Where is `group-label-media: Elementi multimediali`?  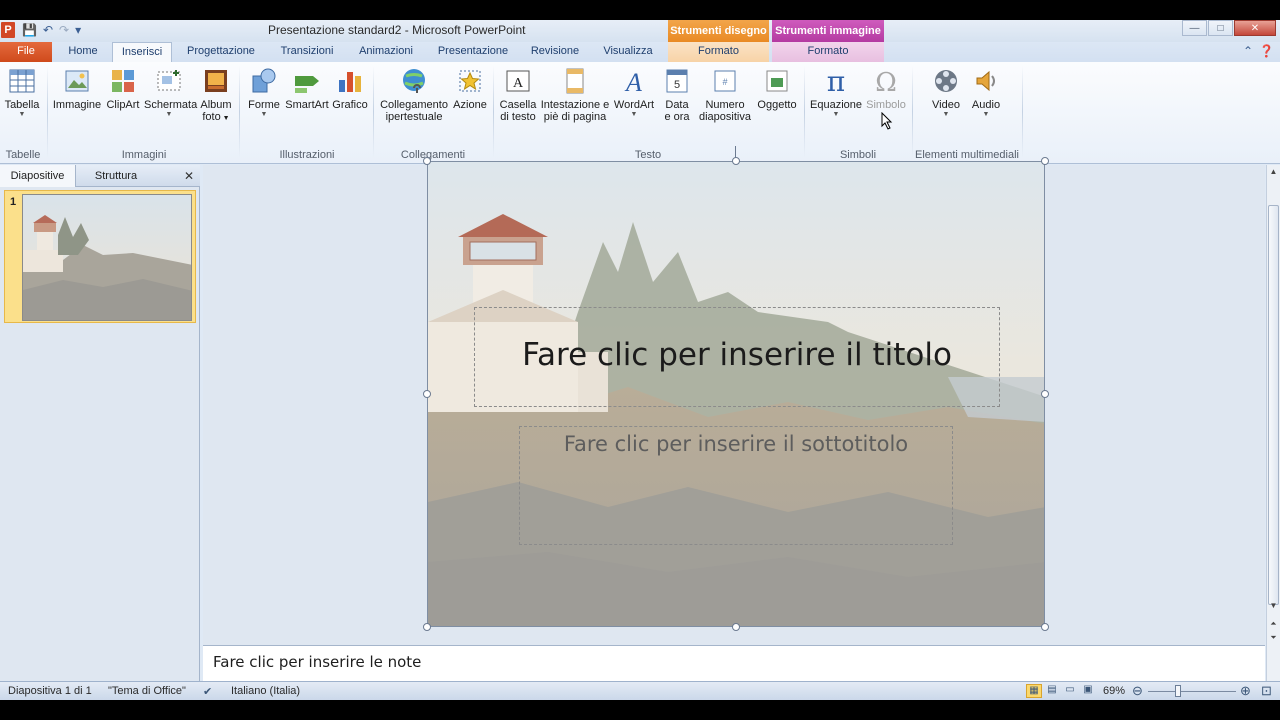
group-label-media: Elementi multimediali is located at coordinates (967, 155).